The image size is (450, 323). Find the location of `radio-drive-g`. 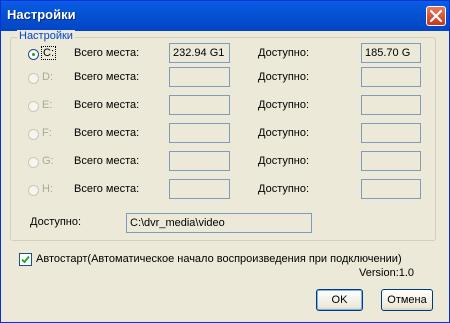

radio-drive-g is located at coordinates (33, 162).